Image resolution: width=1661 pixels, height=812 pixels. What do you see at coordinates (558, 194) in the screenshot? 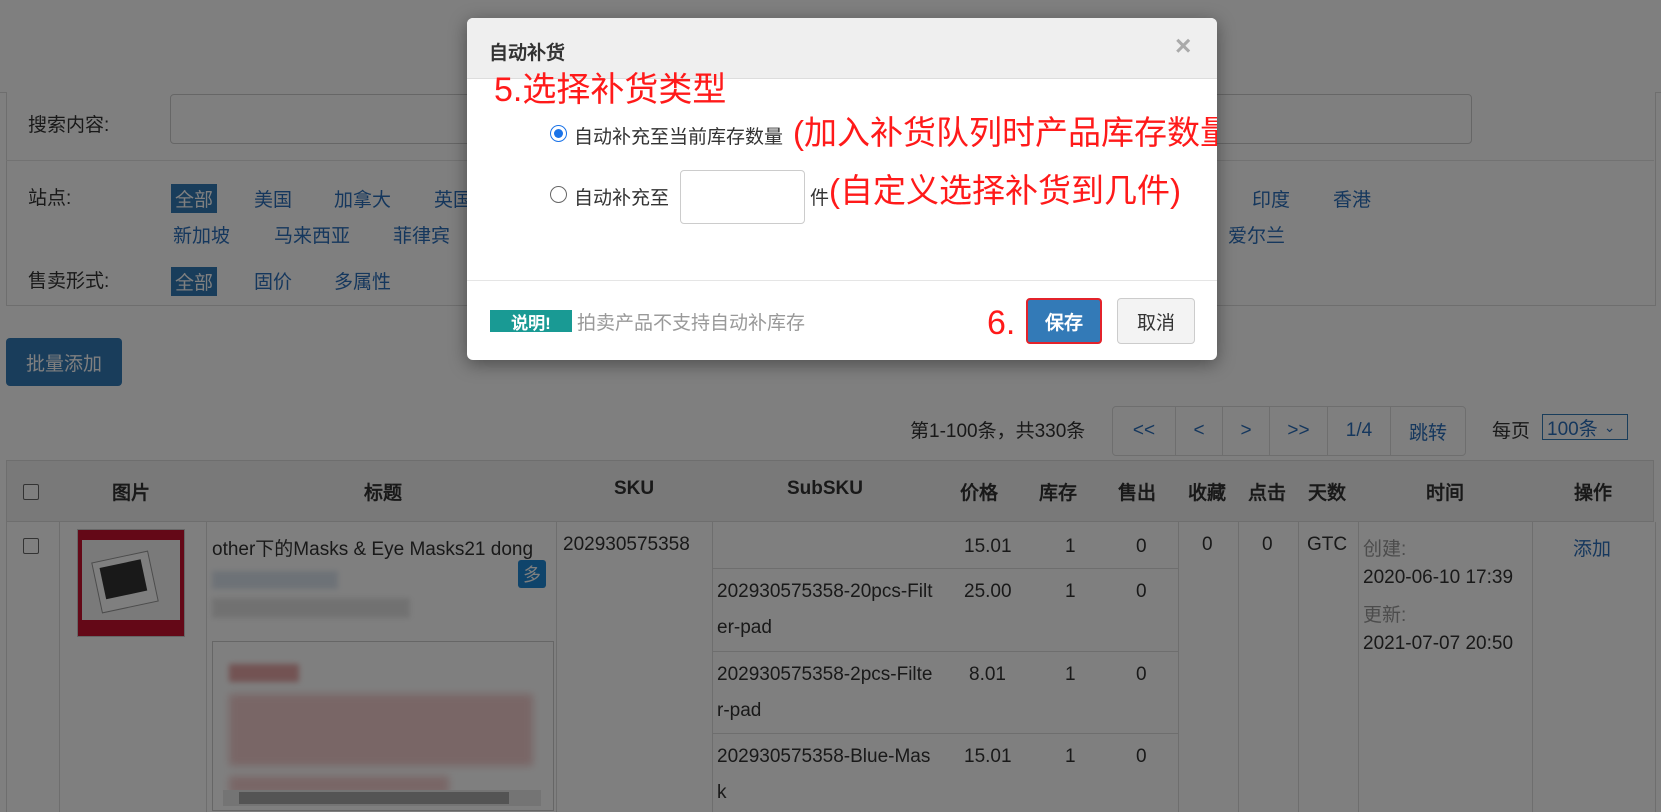
I see `radio-custom-quantity` at bounding box center [558, 194].